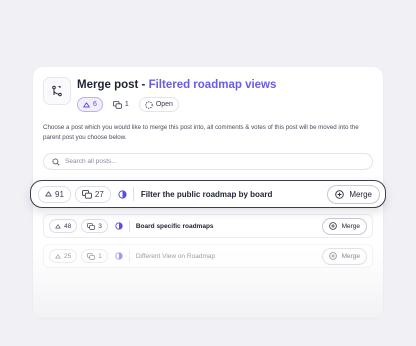 Image resolution: width=416 pixels, height=346 pixels. I want to click on post-row: 25 1 Different View on Roadmap Merge, so click(208, 256).